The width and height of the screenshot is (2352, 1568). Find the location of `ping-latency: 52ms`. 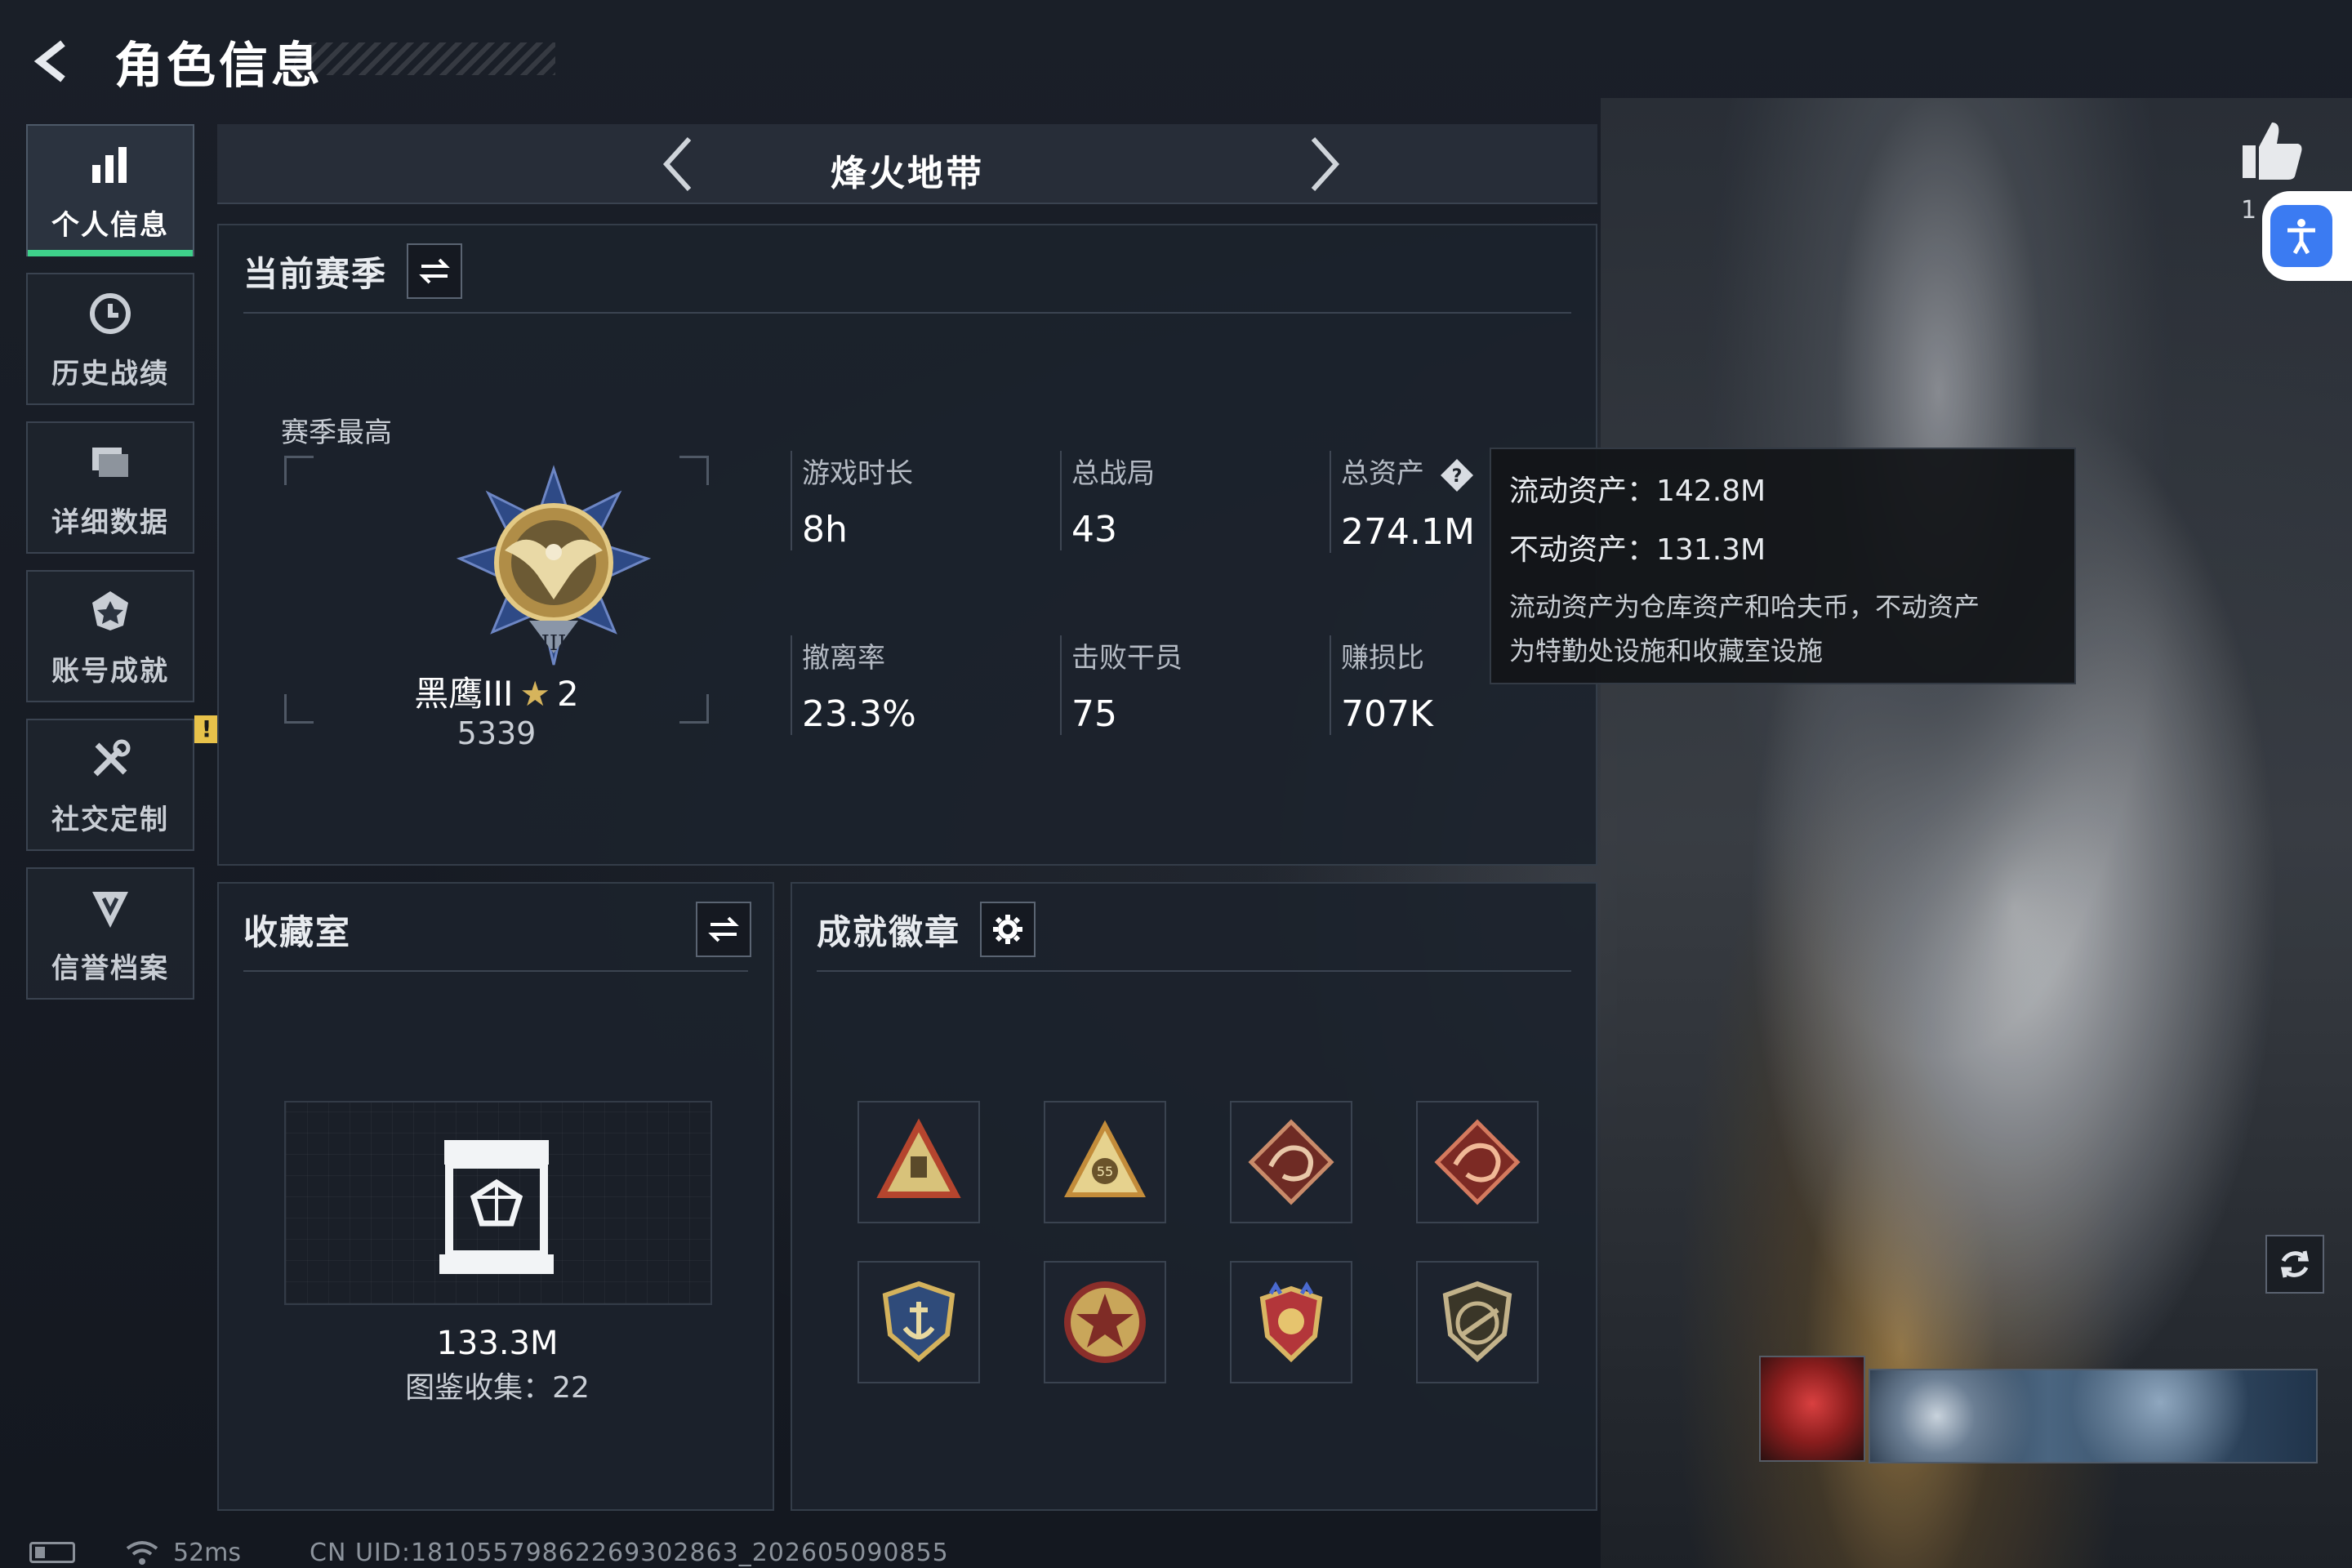

ping-latency: 52ms is located at coordinates (207, 1552).